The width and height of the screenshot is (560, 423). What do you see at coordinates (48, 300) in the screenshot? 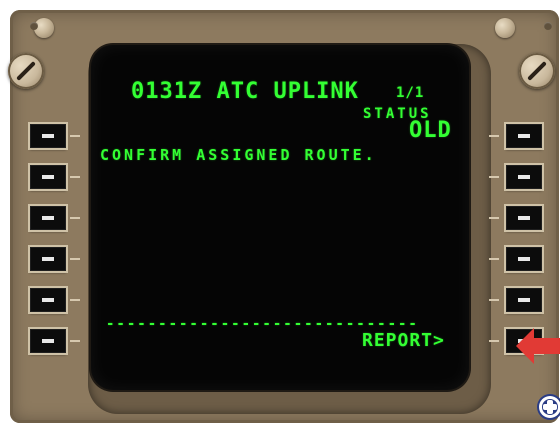
I see `line-select-key-l5` at bounding box center [48, 300].